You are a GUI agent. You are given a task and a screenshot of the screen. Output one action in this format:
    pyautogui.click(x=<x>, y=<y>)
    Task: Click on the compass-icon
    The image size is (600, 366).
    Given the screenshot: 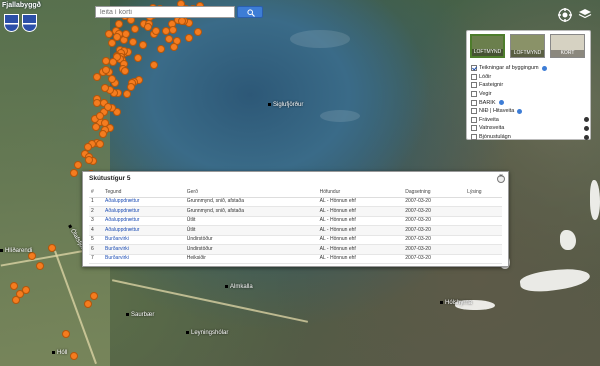 What is the action you would take?
    pyautogui.click(x=565, y=15)
    